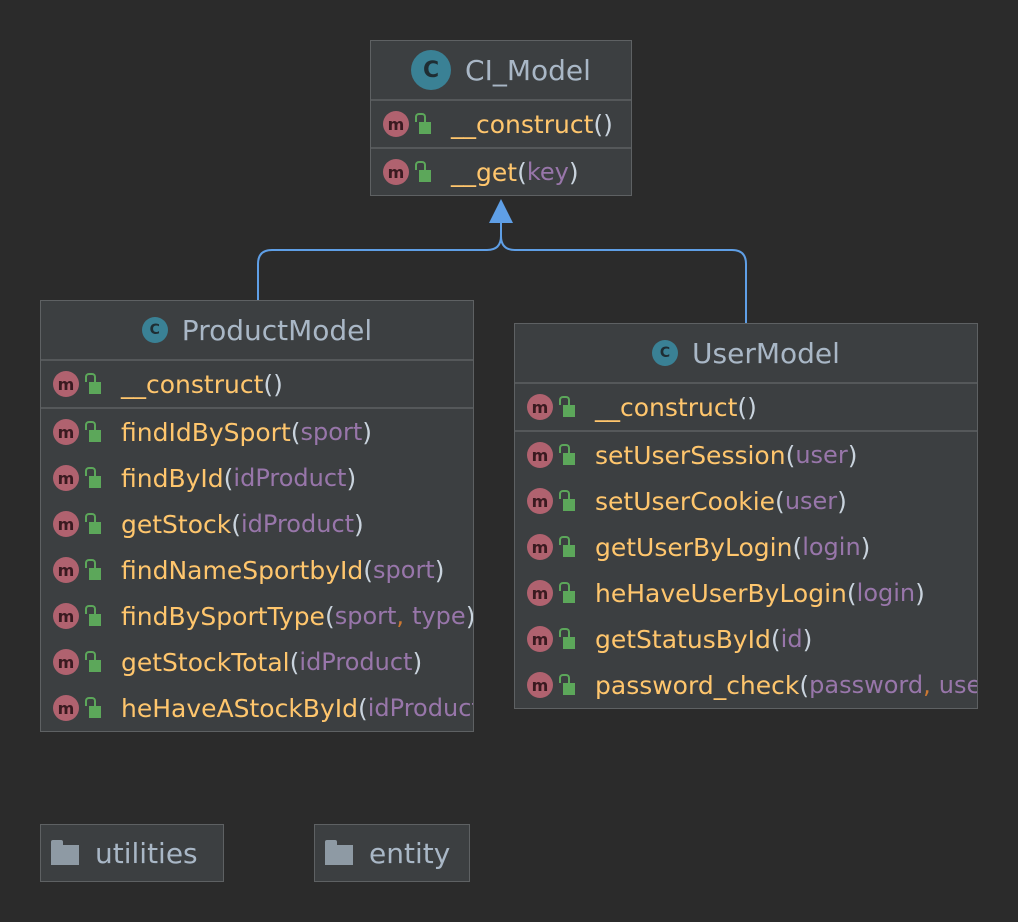  I want to click on class-icon: C, so click(431, 70).